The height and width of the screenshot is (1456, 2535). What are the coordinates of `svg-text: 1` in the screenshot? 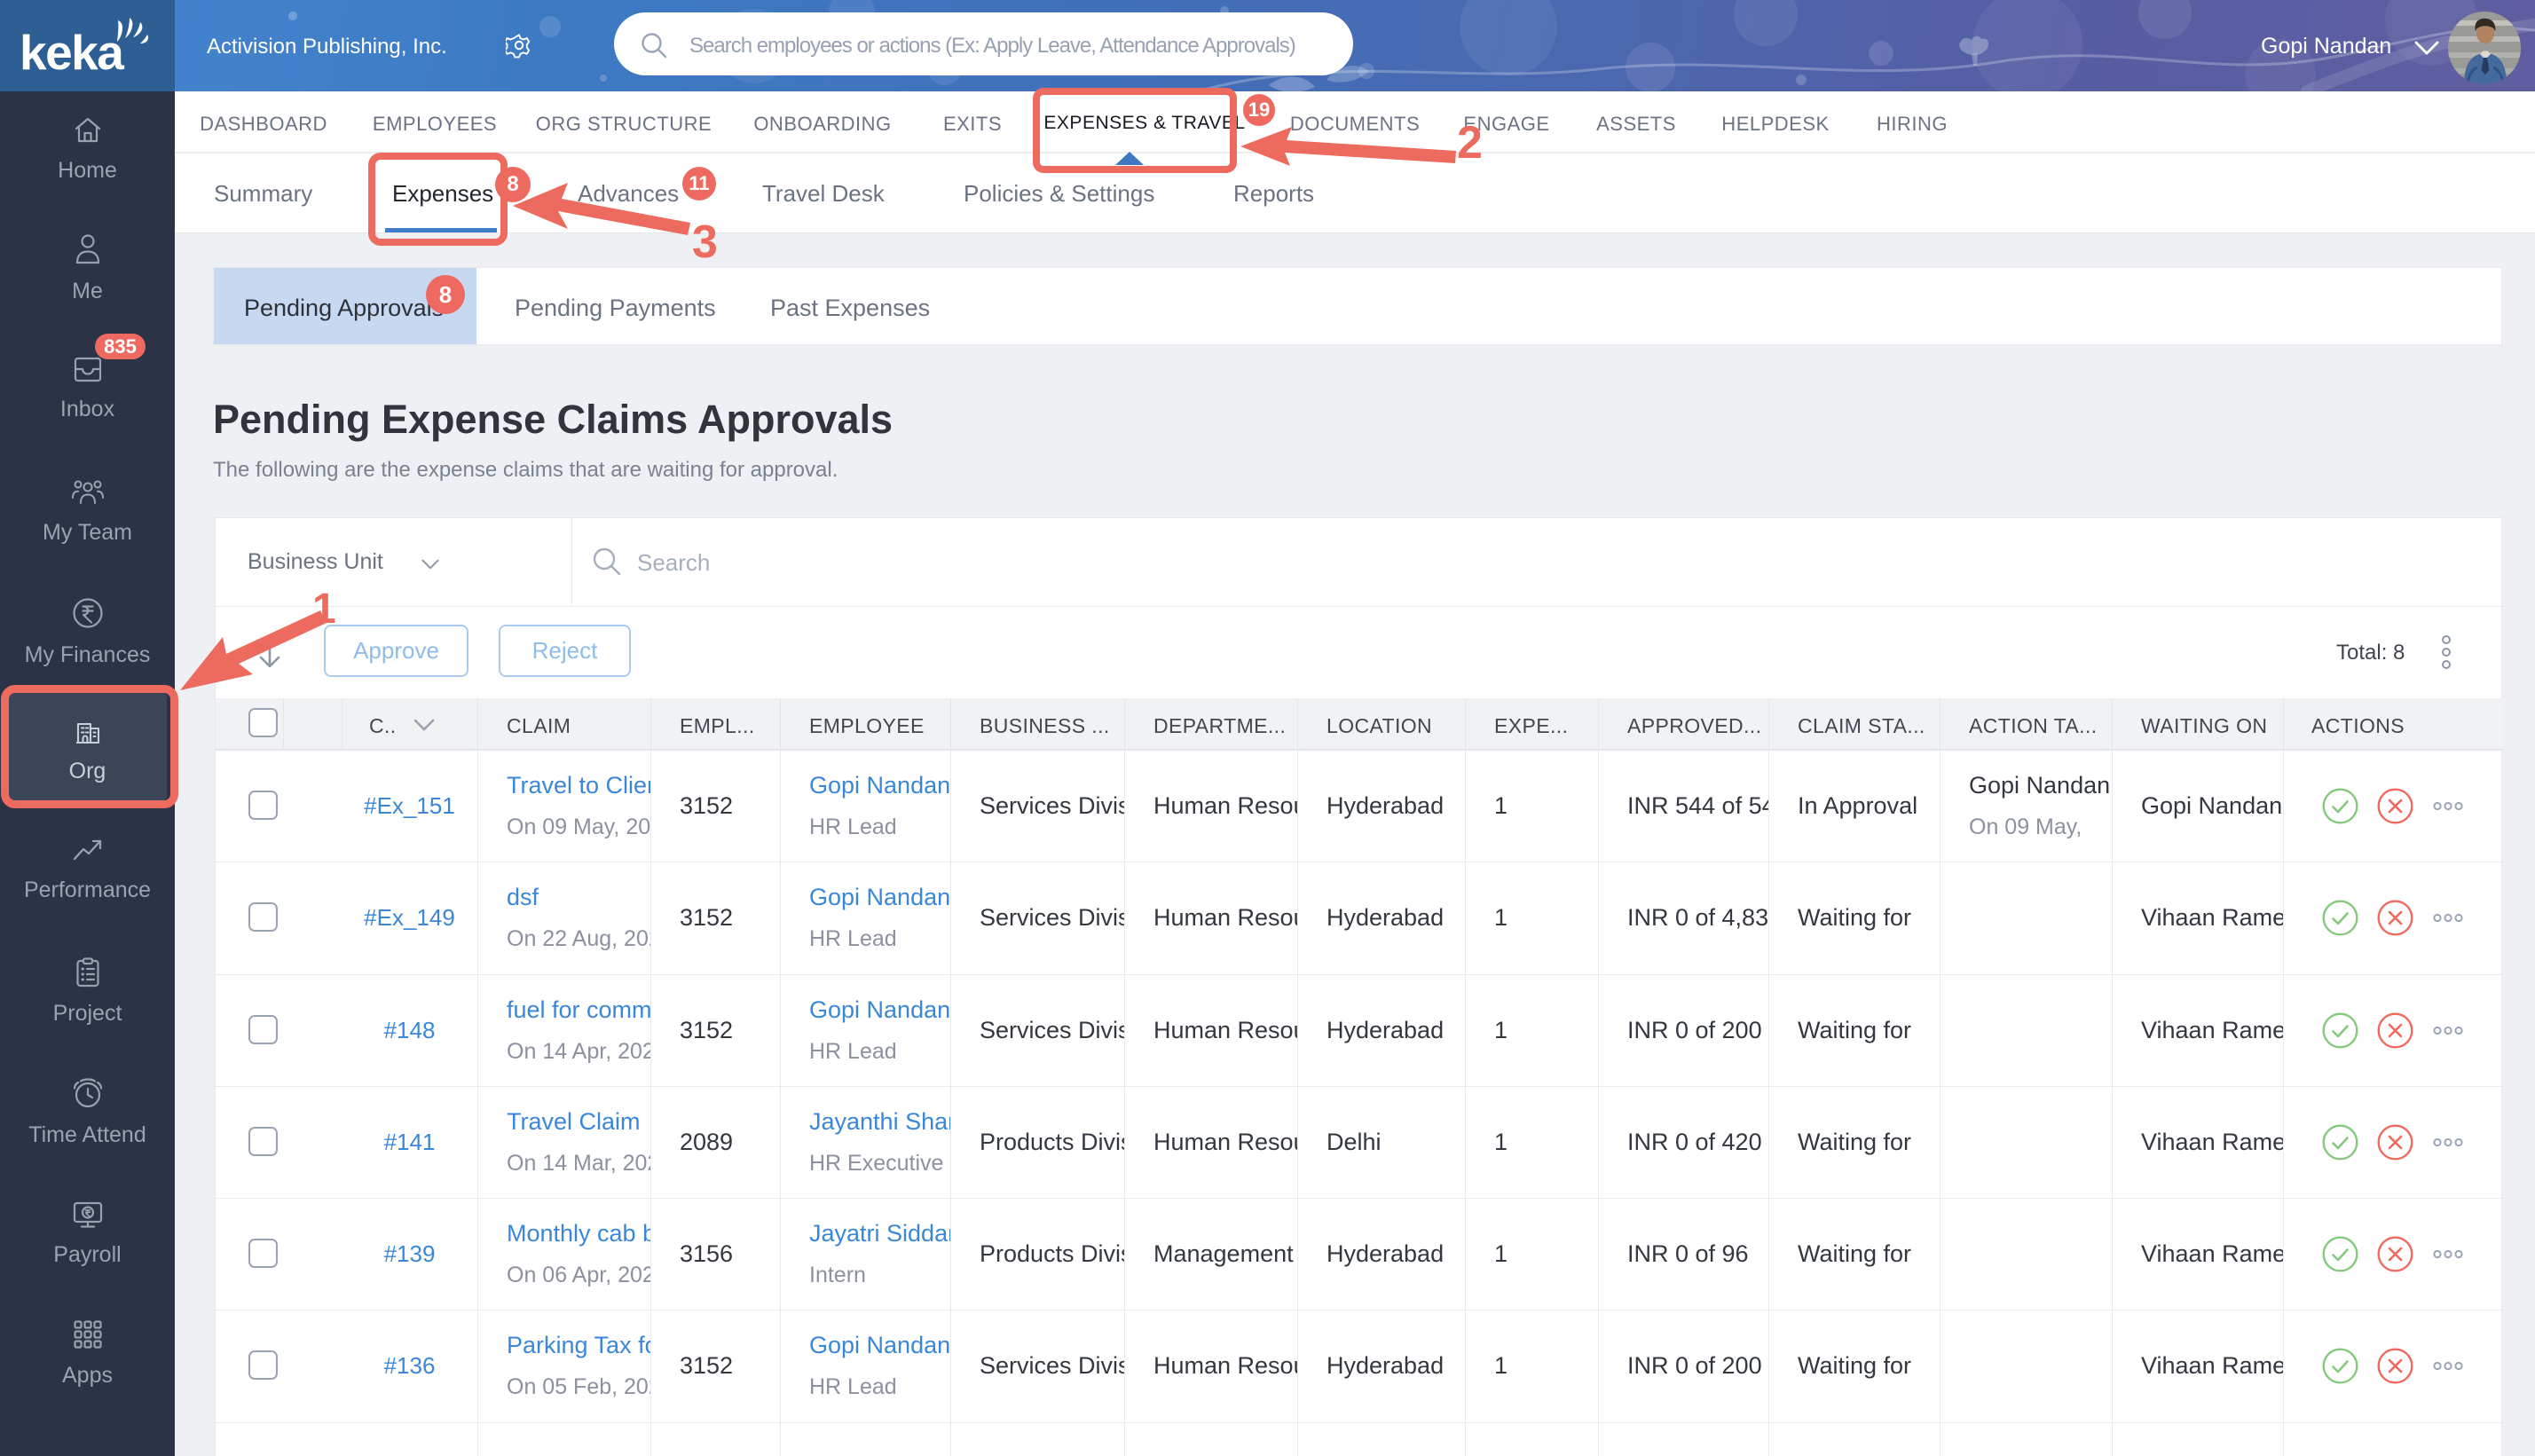 It's located at (324, 609).